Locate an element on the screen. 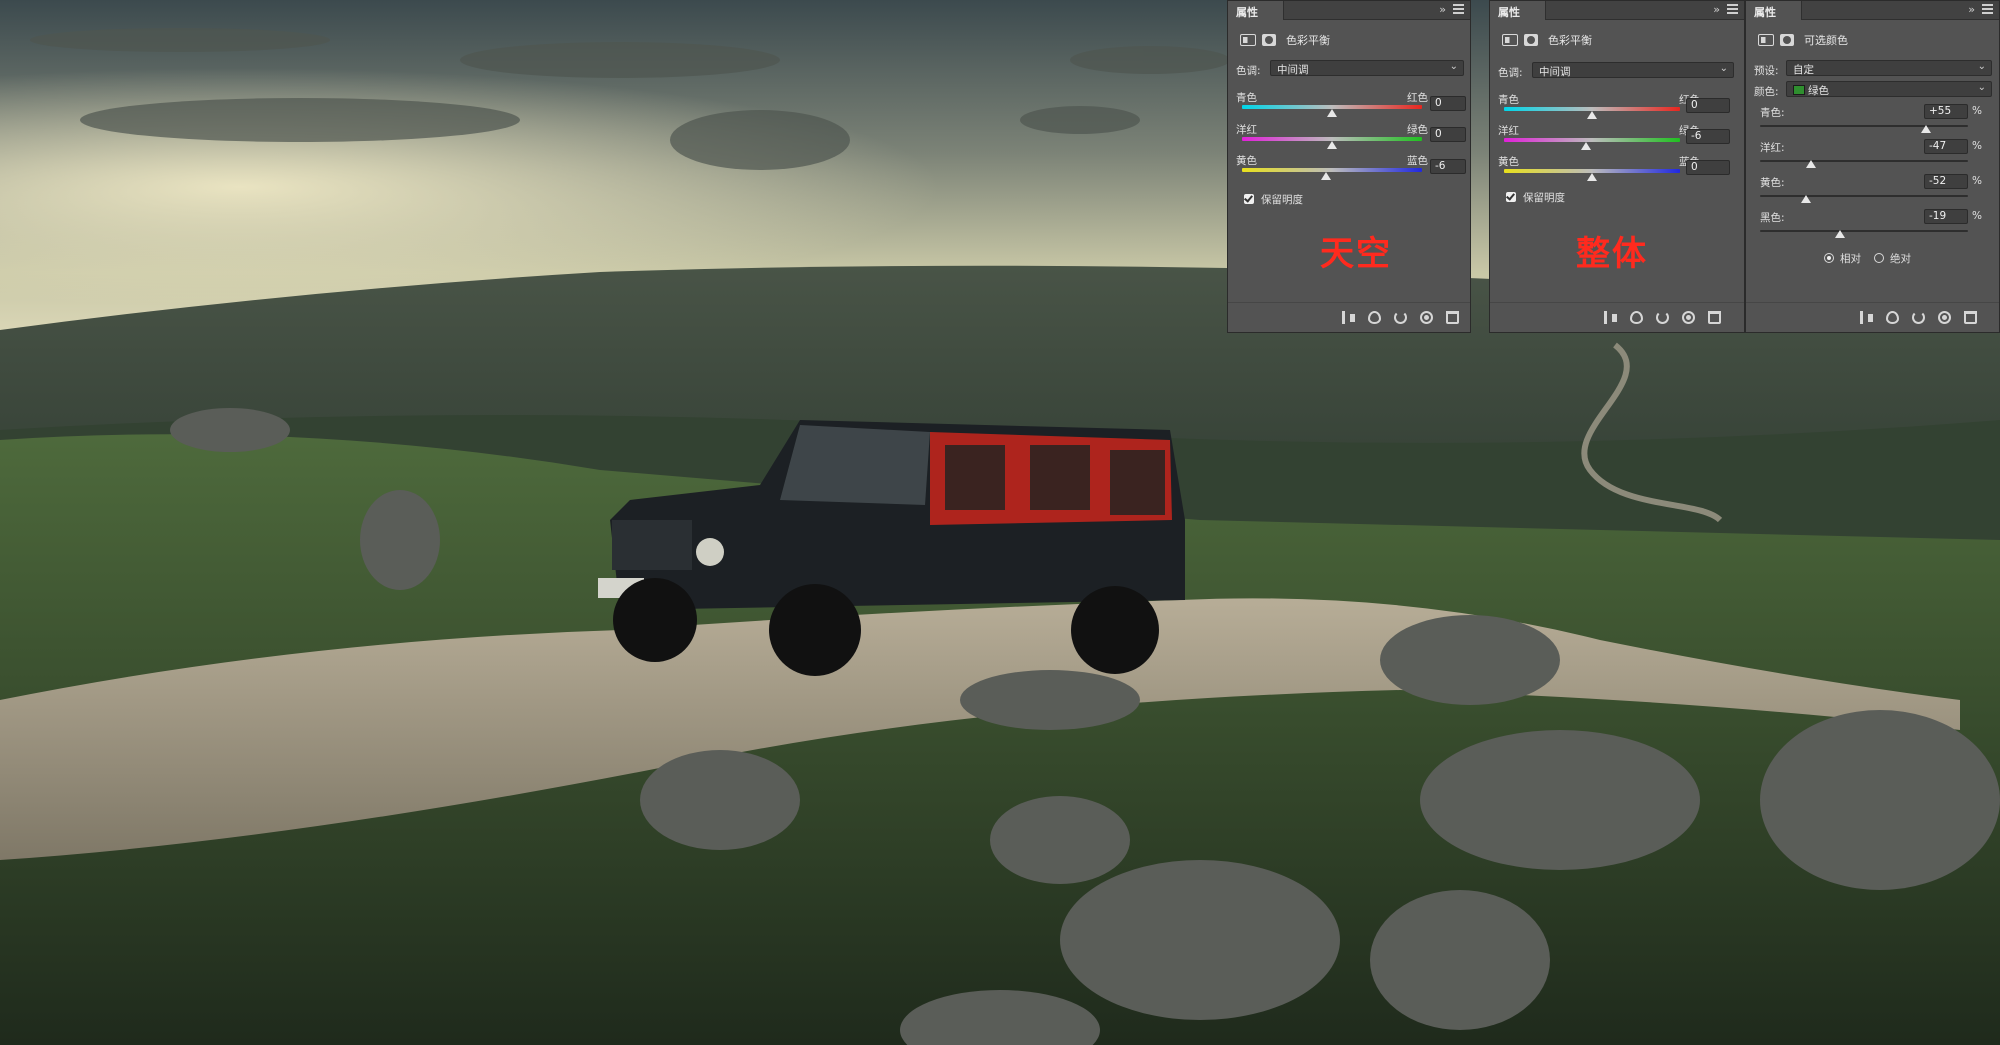 This screenshot has height=1045, width=2000. slider-right-label: 红色 is located at coordinates (1417, 98).